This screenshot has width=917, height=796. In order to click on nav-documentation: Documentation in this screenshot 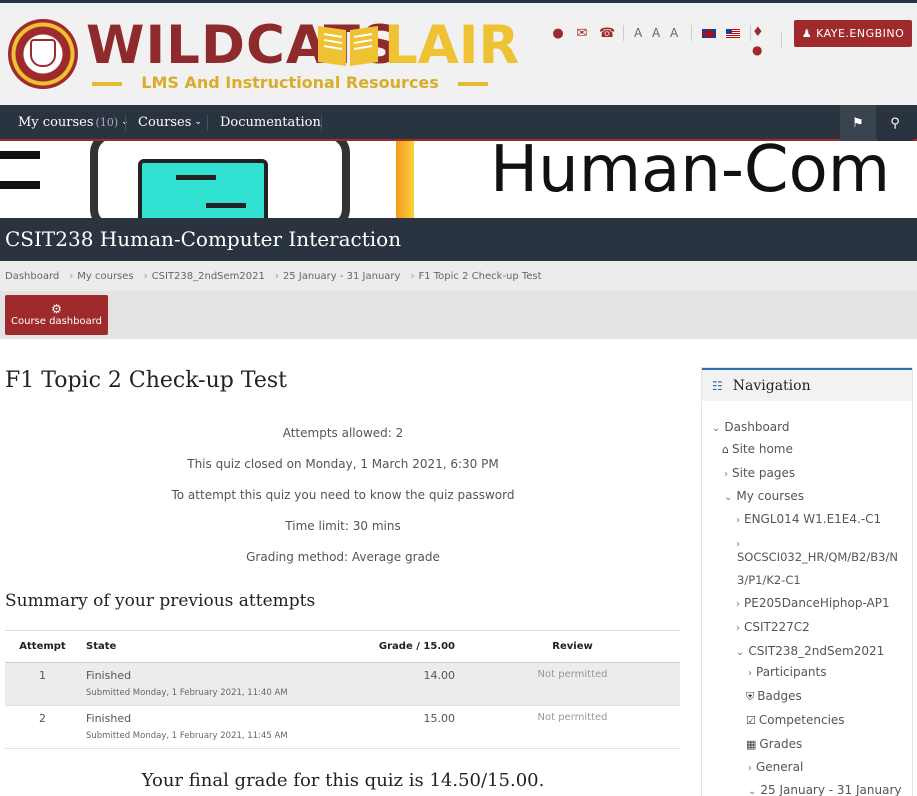, I will do `click(270, 122)`.